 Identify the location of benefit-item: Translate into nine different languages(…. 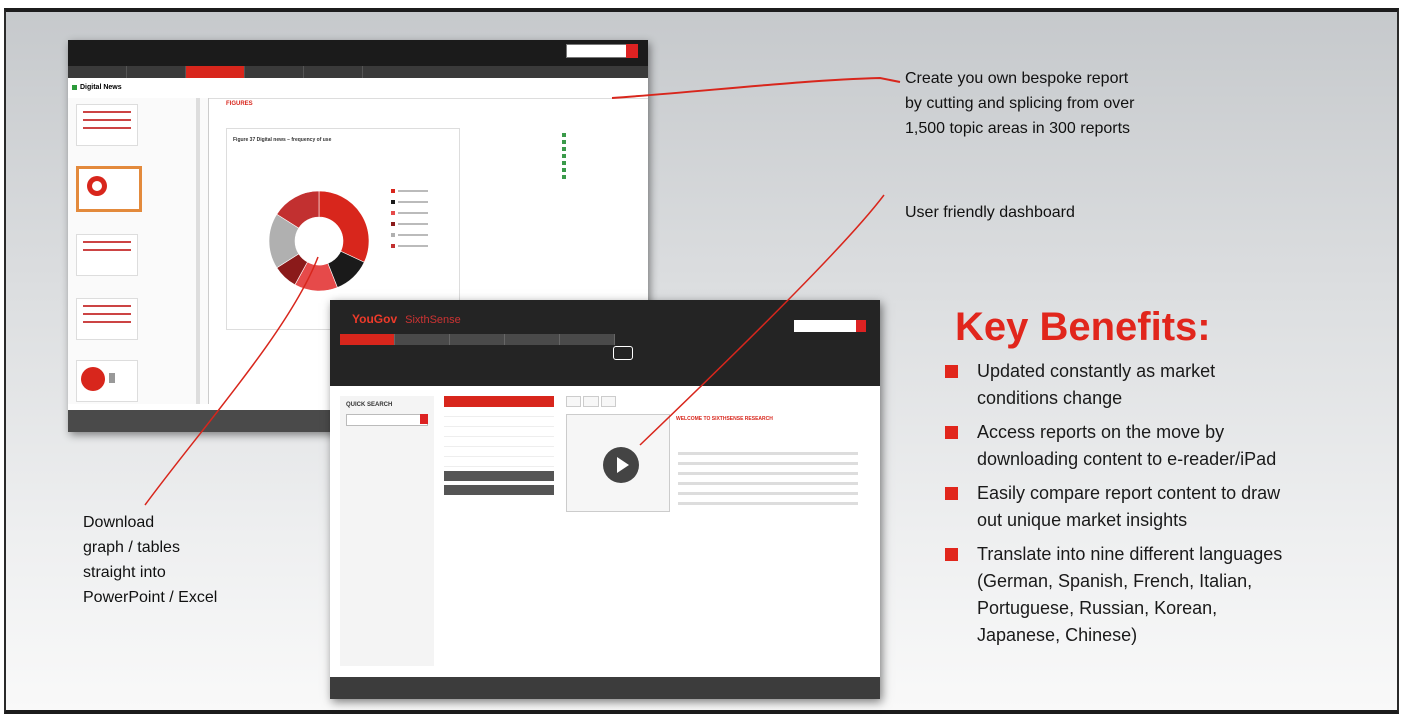
(1165, 595).